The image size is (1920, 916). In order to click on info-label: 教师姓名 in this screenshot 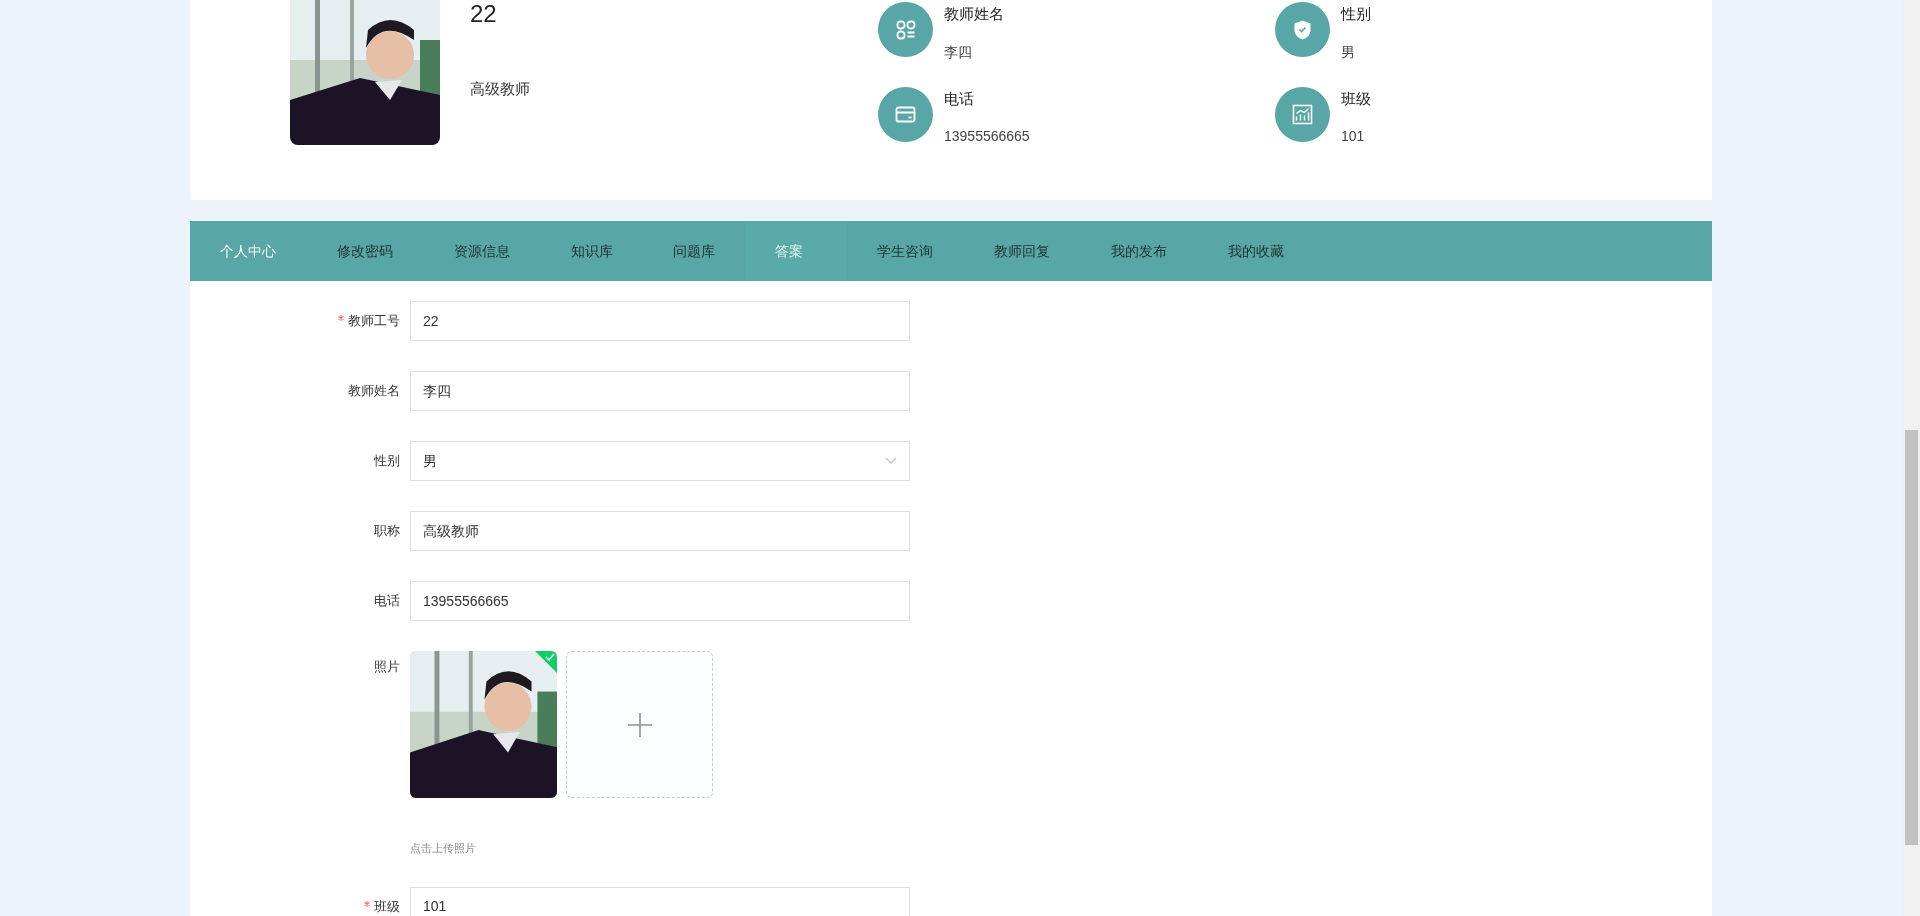, I will do `click(974, 14)`.